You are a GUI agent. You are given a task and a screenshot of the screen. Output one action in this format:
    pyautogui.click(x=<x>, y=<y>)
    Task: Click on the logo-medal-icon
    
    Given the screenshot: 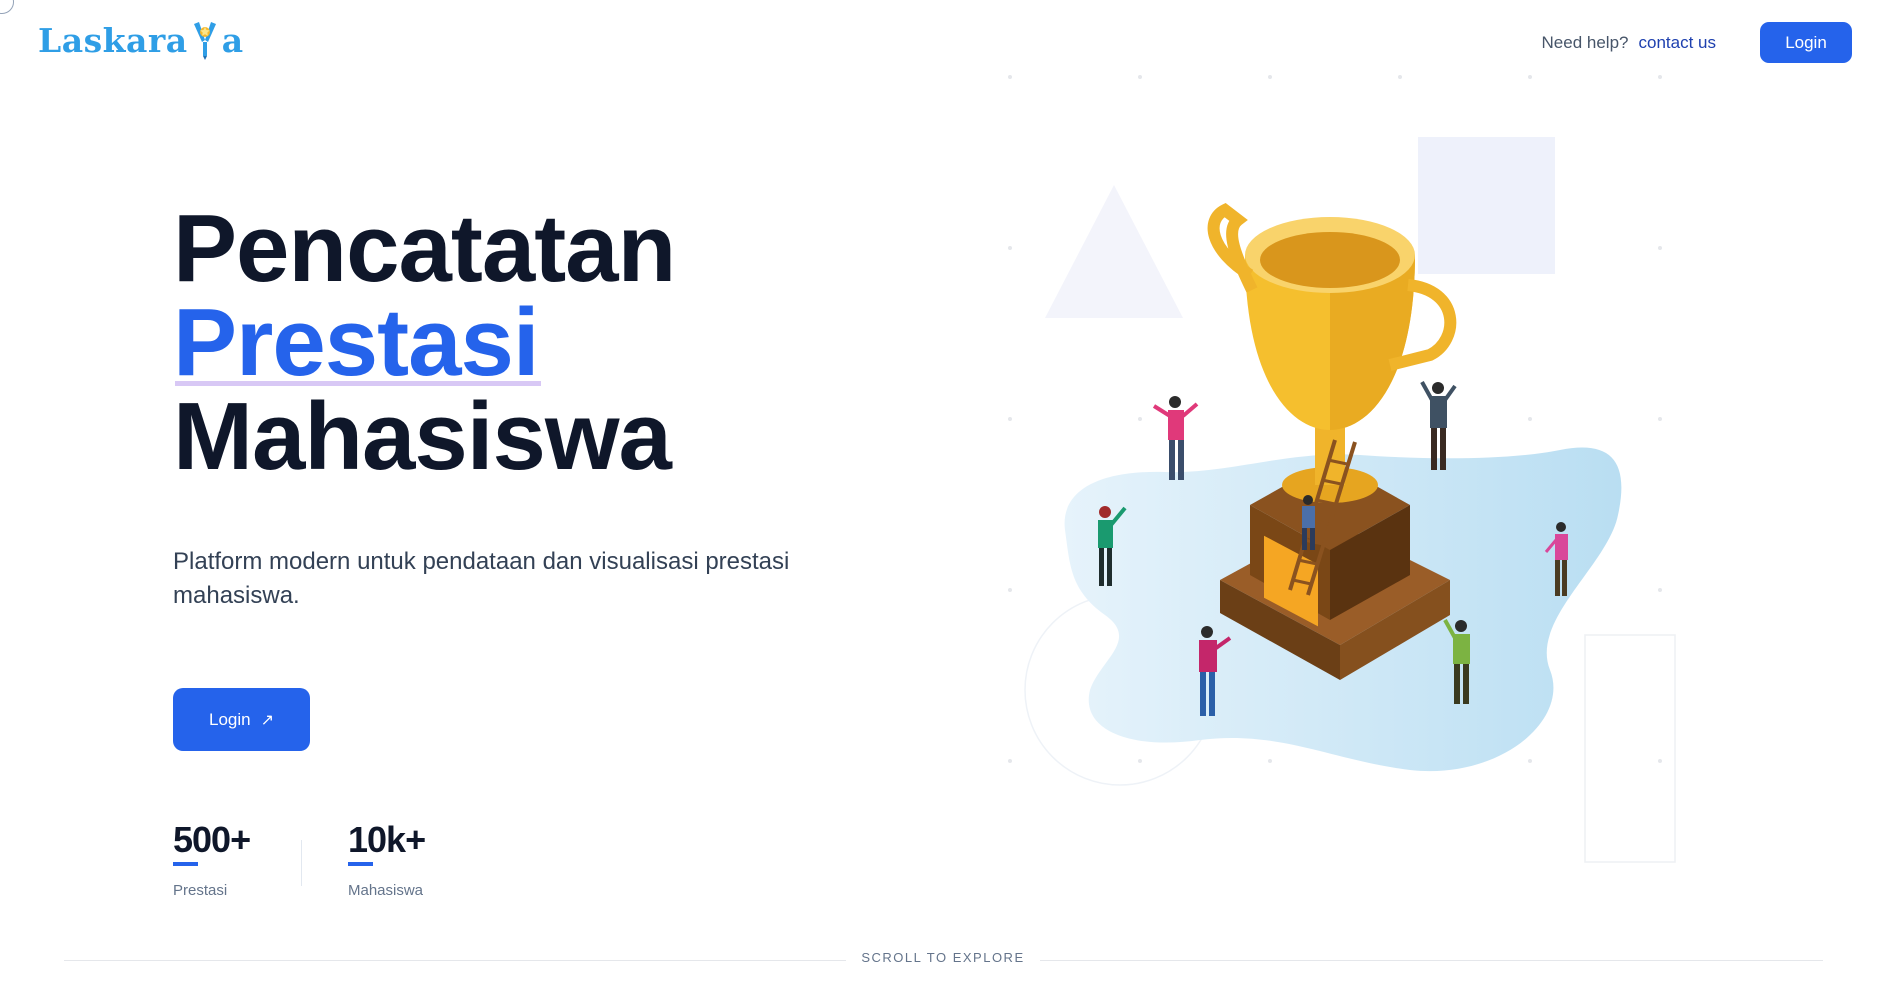 What is the action you would take?
    pyautogui.click(x=205, y=40)
    